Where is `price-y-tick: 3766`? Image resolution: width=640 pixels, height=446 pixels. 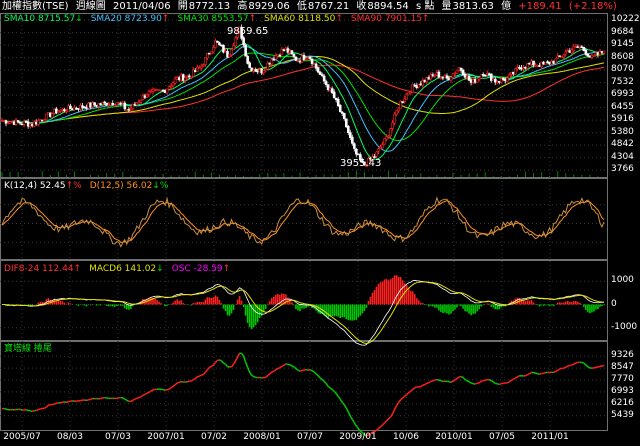
price-y-tick: 3766 is located at coordinates (622, 169).